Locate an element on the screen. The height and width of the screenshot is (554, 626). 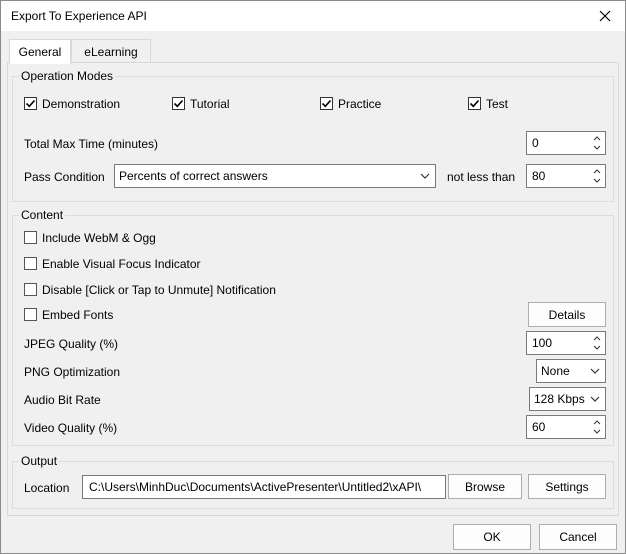
ok-button: OK is located at coordinates (492, 537).